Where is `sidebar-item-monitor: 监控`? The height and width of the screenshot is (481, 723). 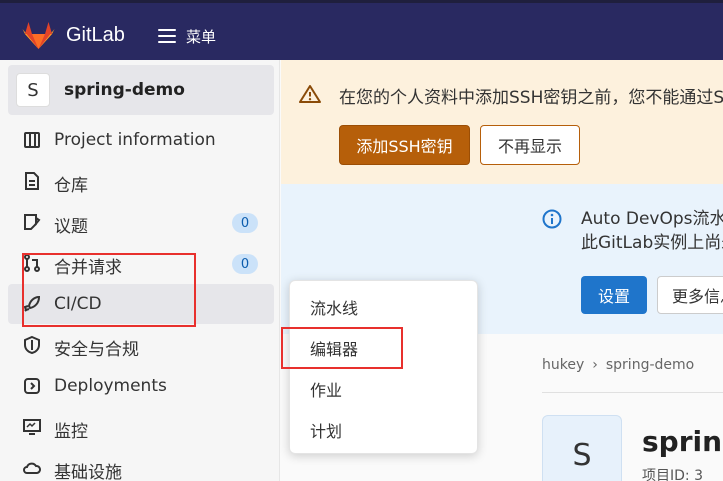 sidebar-item-monitor: 监控 is located at coordinates (141, 427).